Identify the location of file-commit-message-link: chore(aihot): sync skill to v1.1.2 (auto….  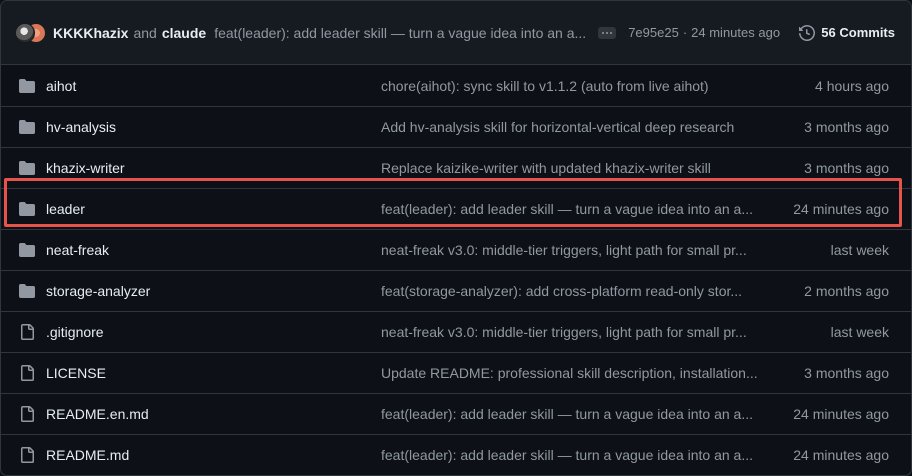
(574, 86).